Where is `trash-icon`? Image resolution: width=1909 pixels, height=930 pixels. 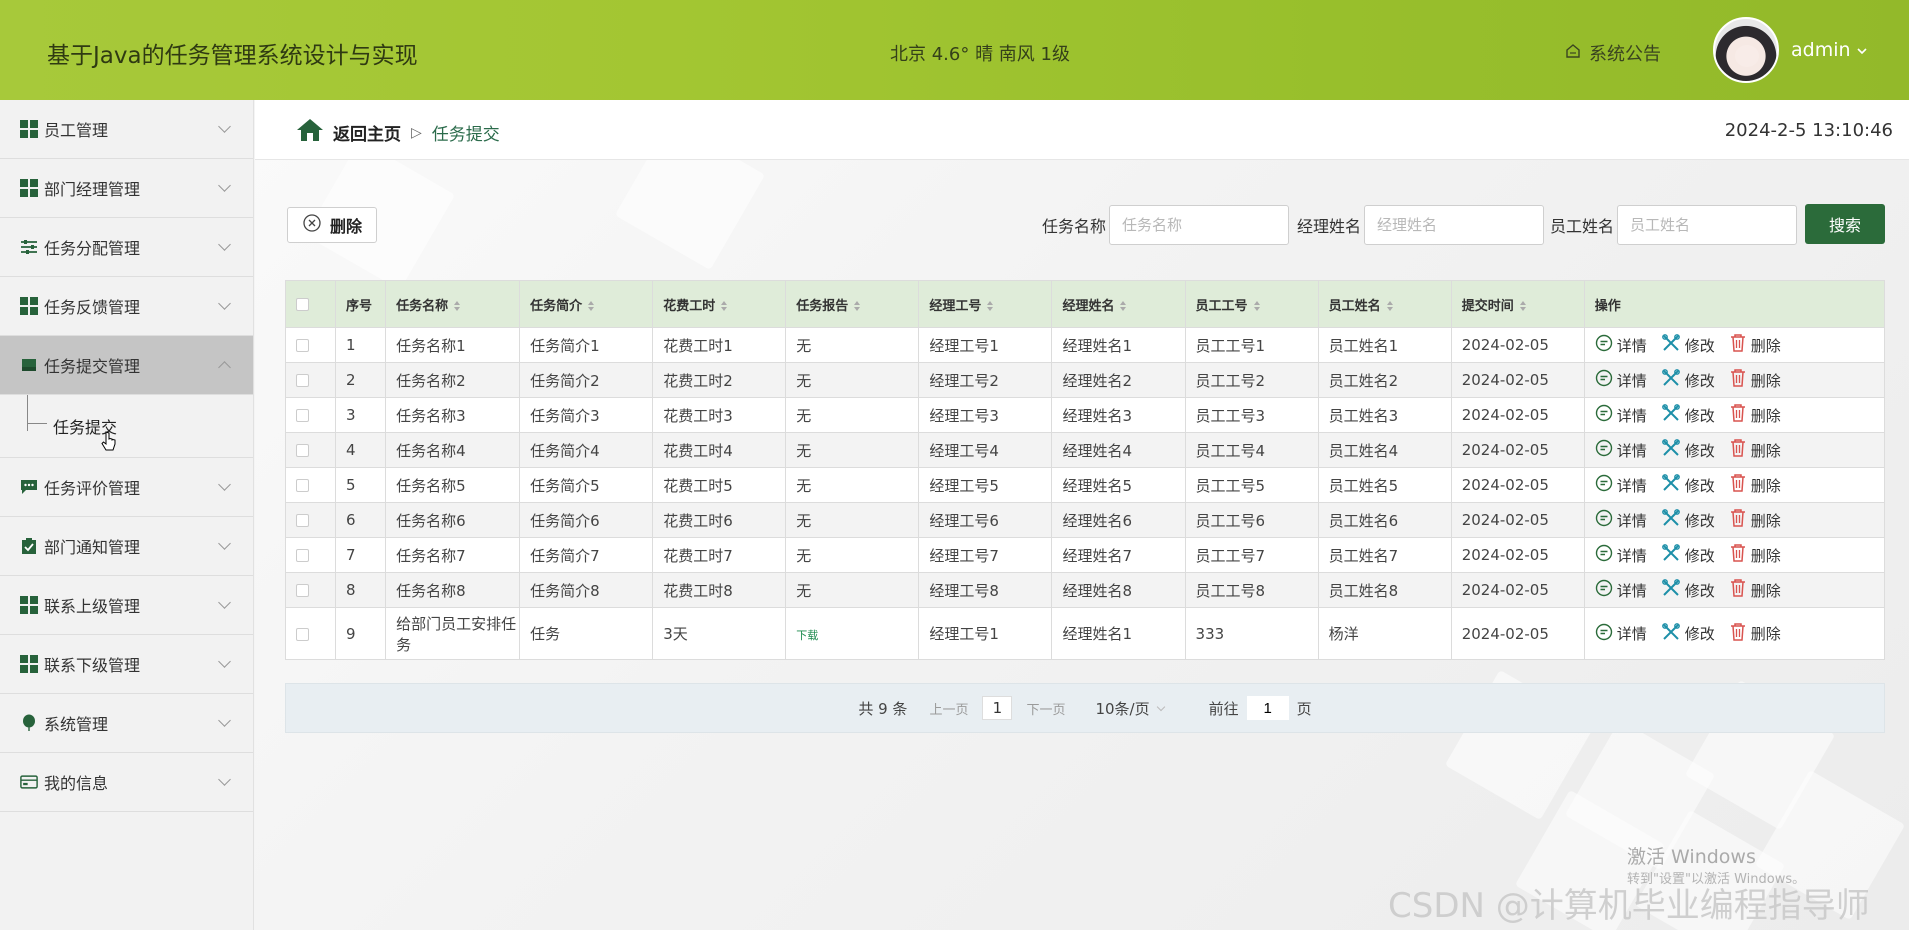
trash-icon is located at coordinates (1738, 520).